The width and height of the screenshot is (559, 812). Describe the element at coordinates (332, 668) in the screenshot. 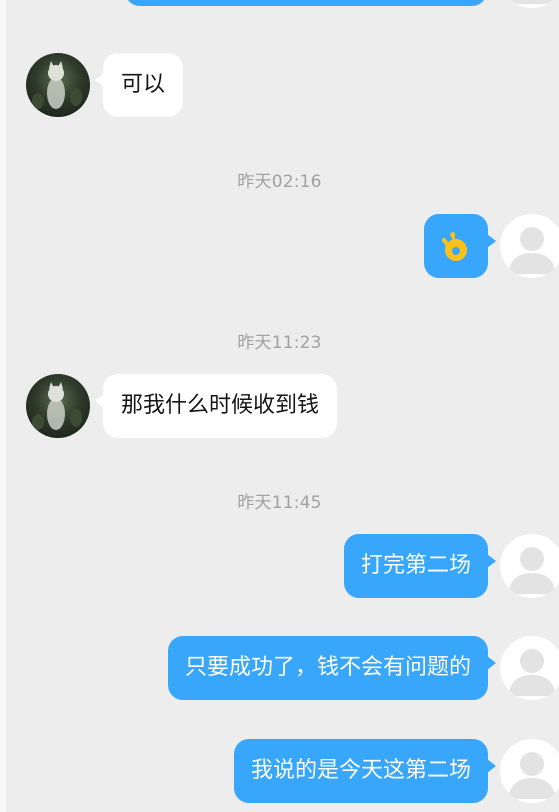

I see `outgoing-message-bubble: 只要成功了，钱不会有问题的` at that location.